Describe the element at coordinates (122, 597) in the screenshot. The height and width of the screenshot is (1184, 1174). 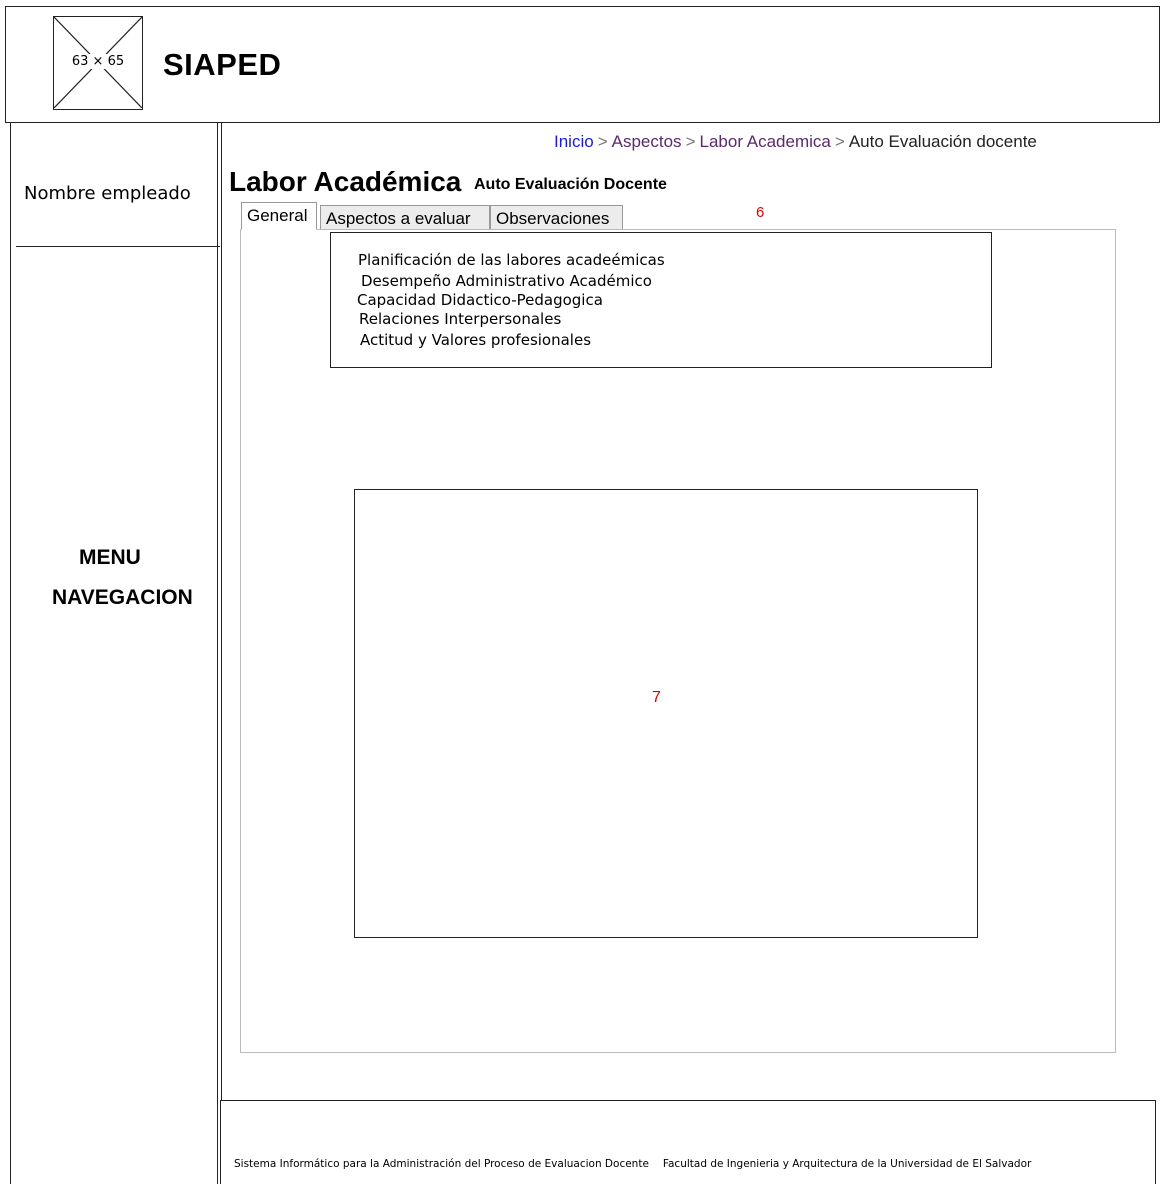
I see `menu-label-line2: NAVEGACION` at that location.